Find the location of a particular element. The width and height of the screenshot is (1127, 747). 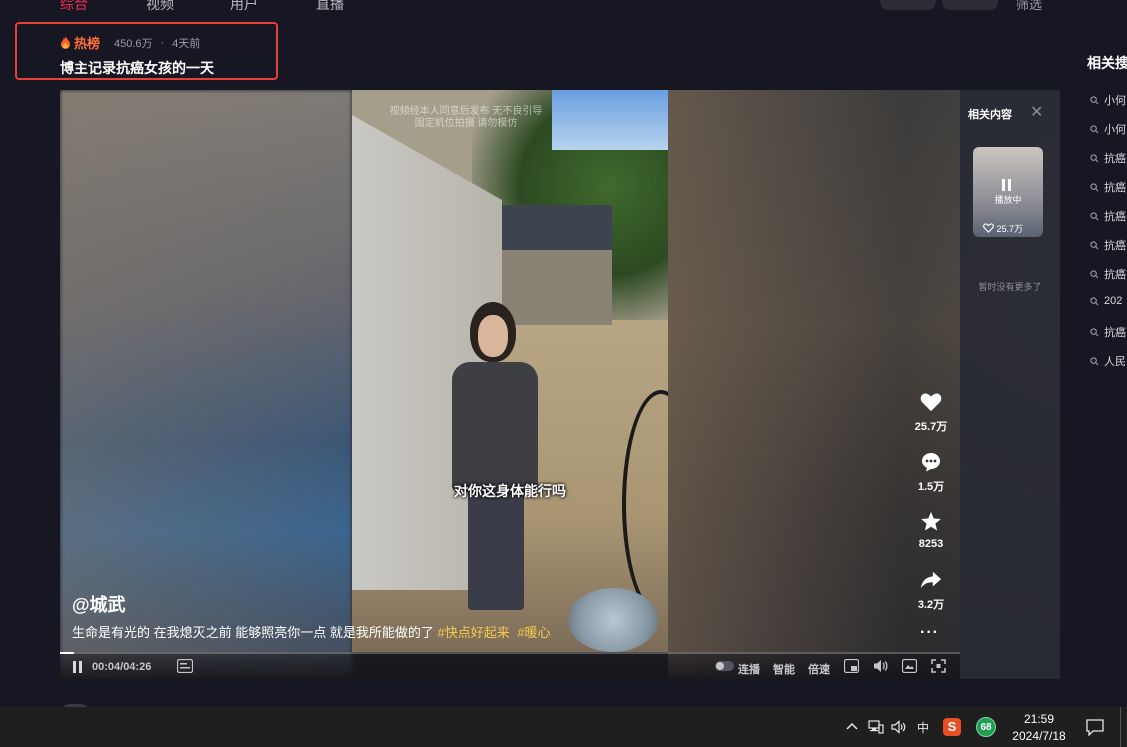

fullscreen-icon is located at coordinates (938, 666).